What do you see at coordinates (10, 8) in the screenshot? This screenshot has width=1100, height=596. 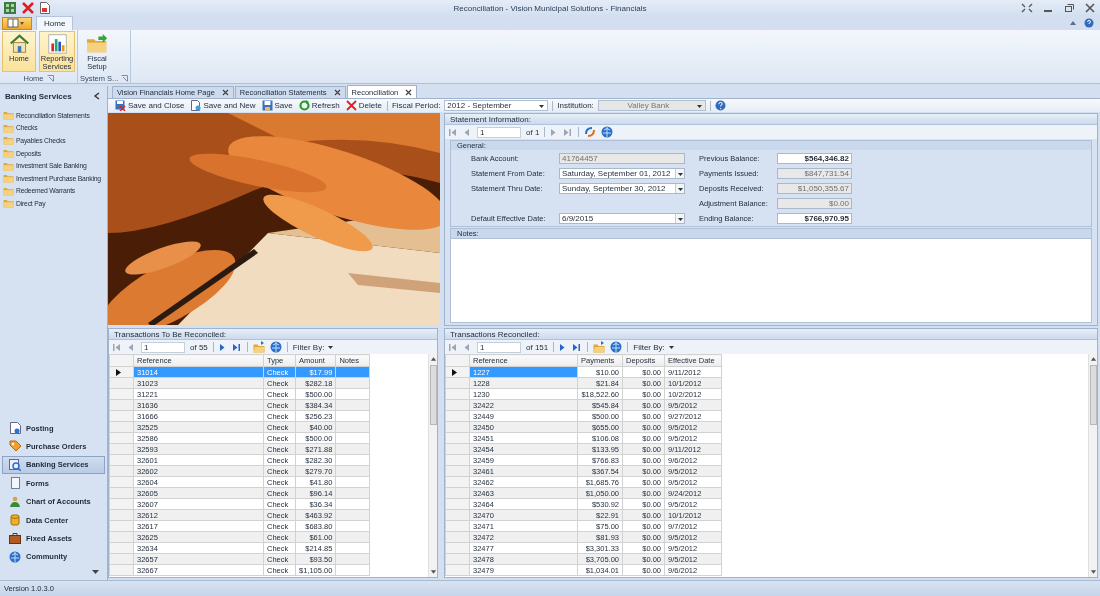 I see `grid-icon` at bounding box center [10, 8].